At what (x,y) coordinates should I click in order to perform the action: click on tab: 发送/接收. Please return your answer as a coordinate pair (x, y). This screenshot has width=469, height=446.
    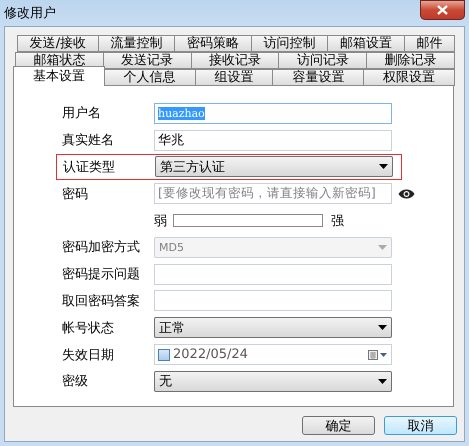
    Looking at the image, I should click on (58, 43).